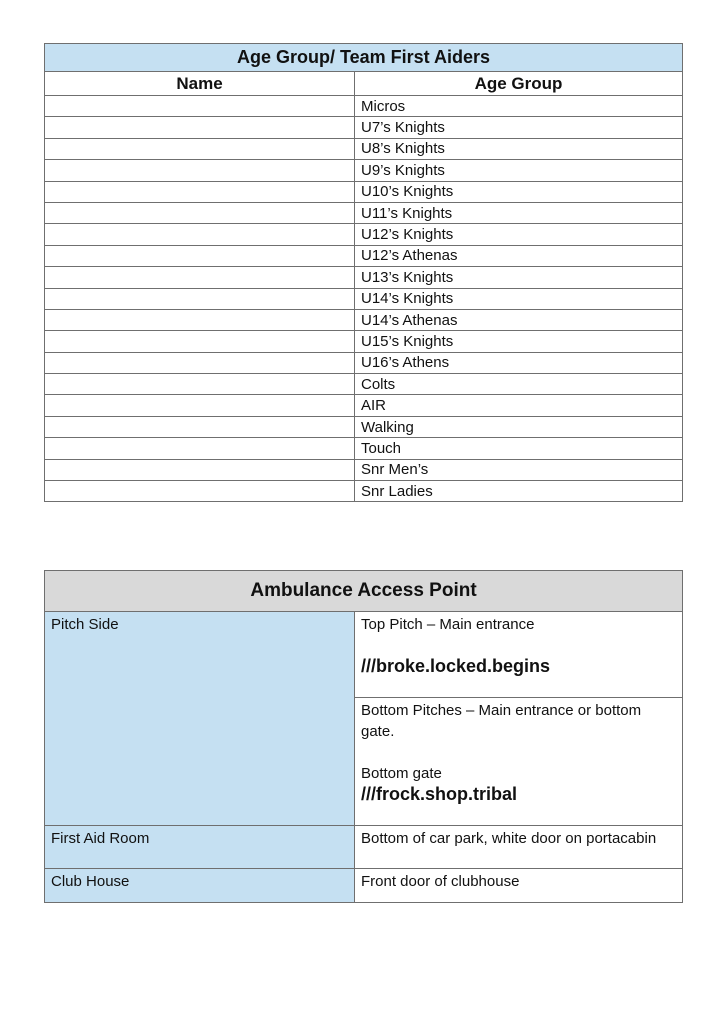  I want to click on age-group-cell: Touch, so click(518, 448).